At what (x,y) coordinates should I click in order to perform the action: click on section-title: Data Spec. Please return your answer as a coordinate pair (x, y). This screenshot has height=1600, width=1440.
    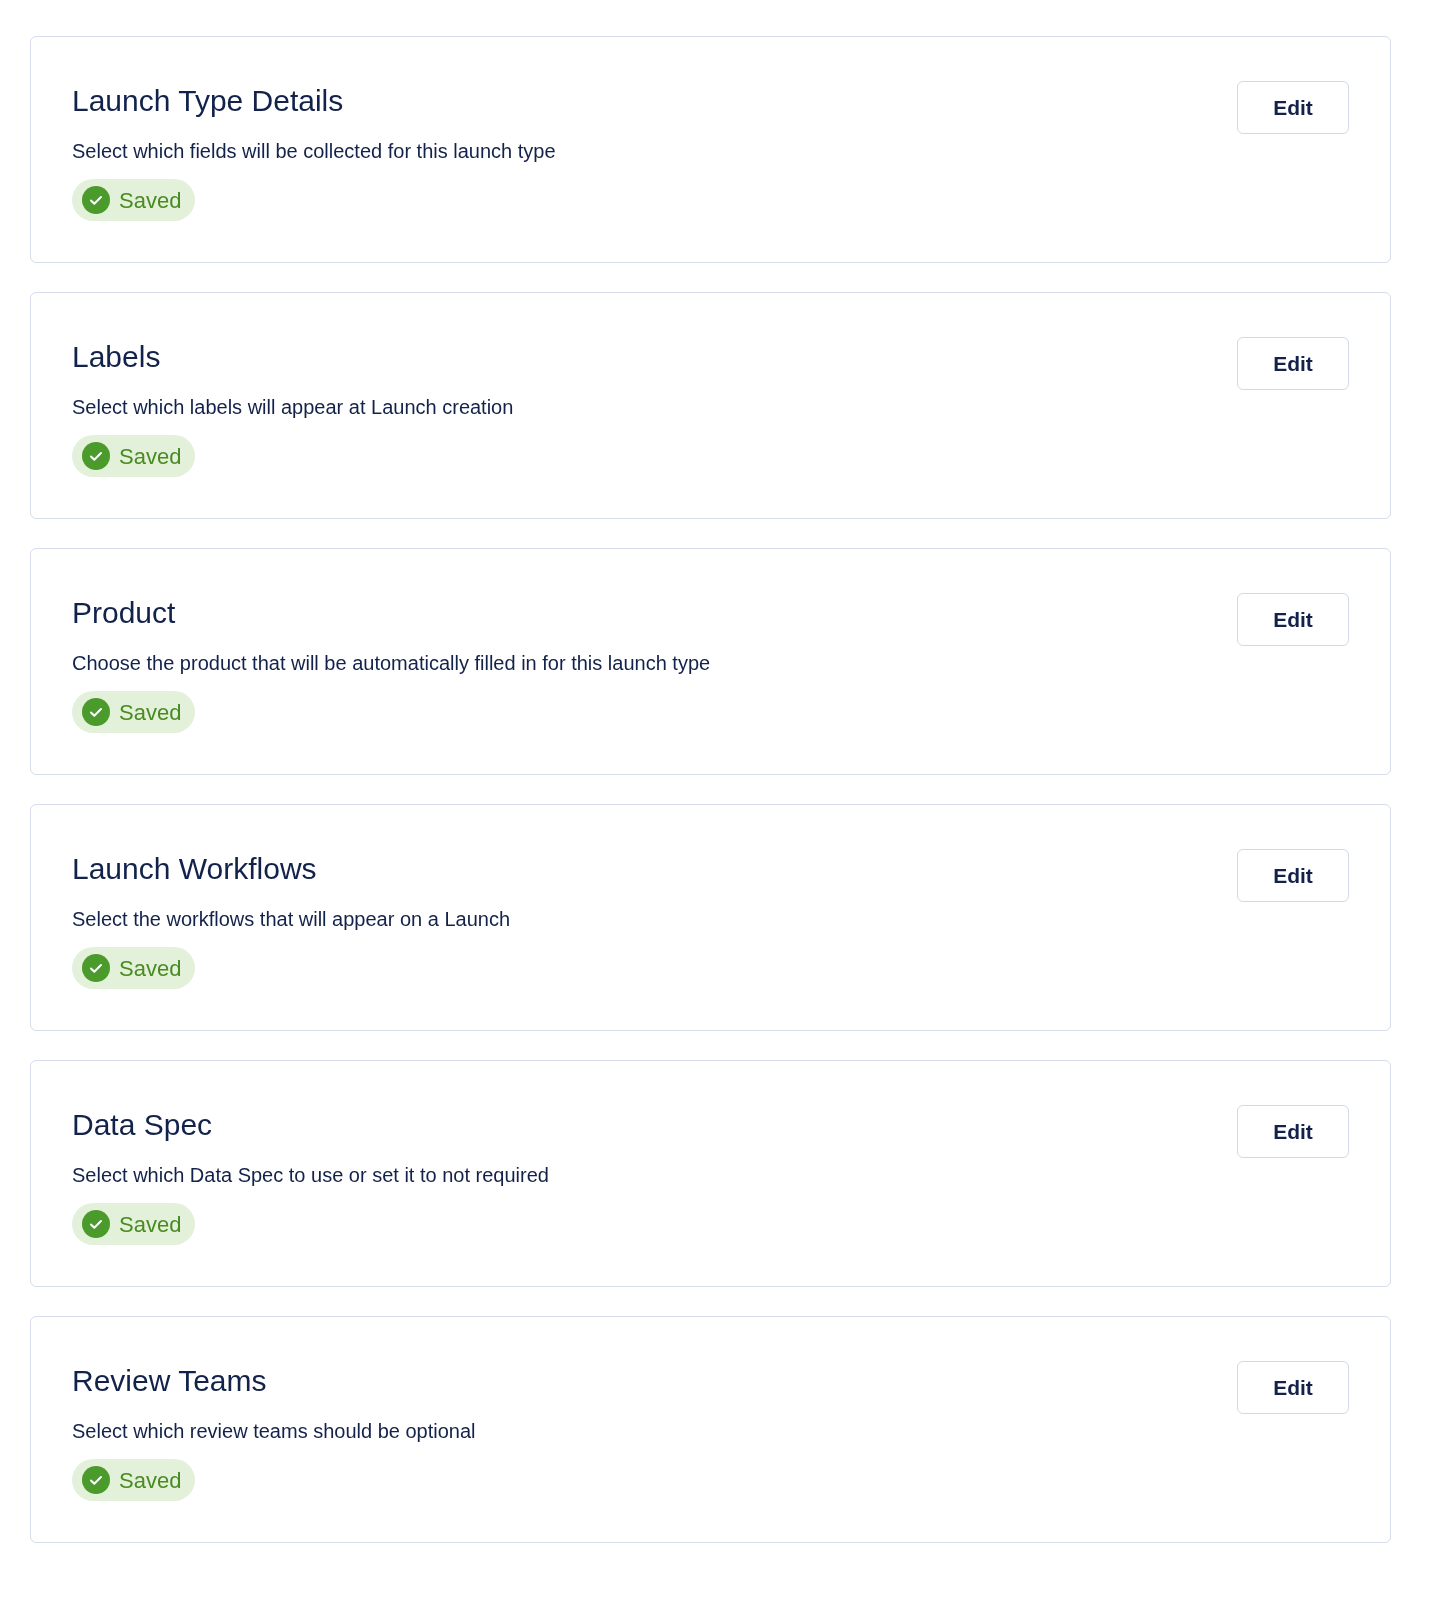
    Looking at the image, I should click on (142, 1125).